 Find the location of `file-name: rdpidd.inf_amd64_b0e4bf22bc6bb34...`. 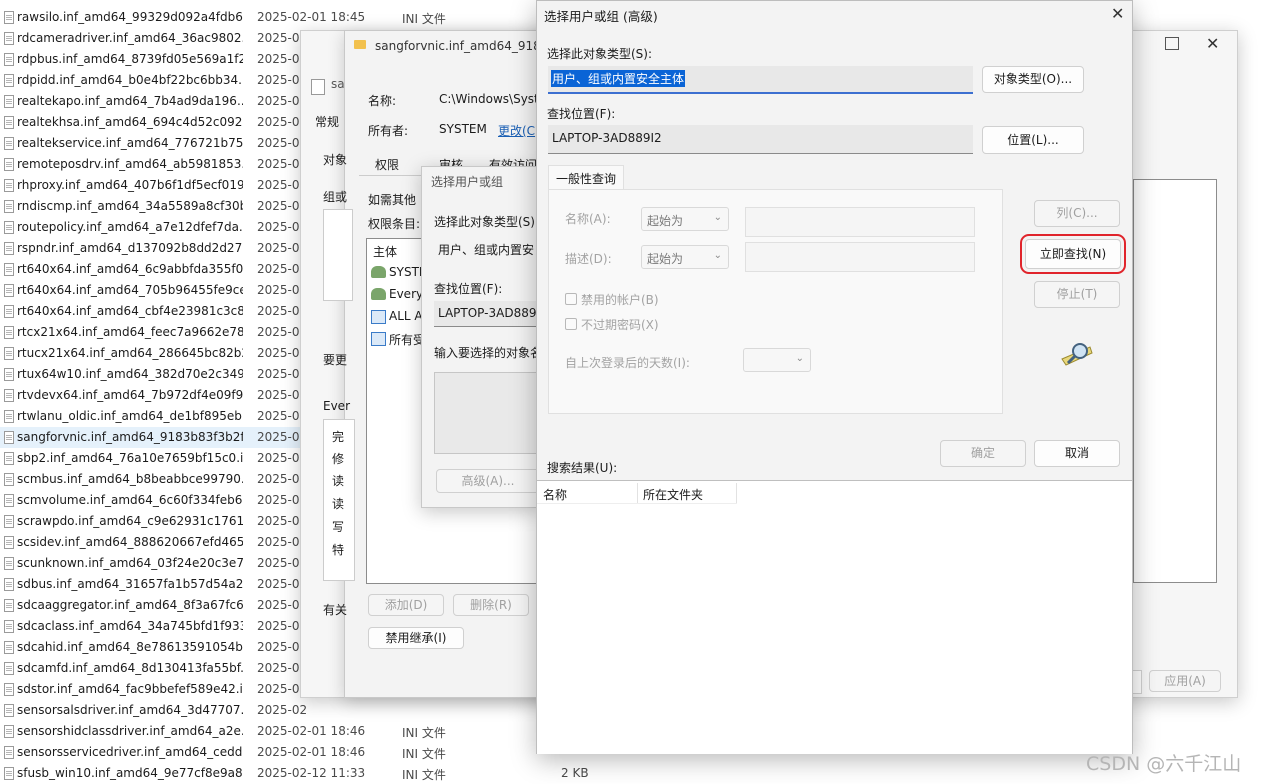

file-name: rdpidd.inf_amd64_b0e4bf22bc6bb34... is located at coordinates (130, 80).